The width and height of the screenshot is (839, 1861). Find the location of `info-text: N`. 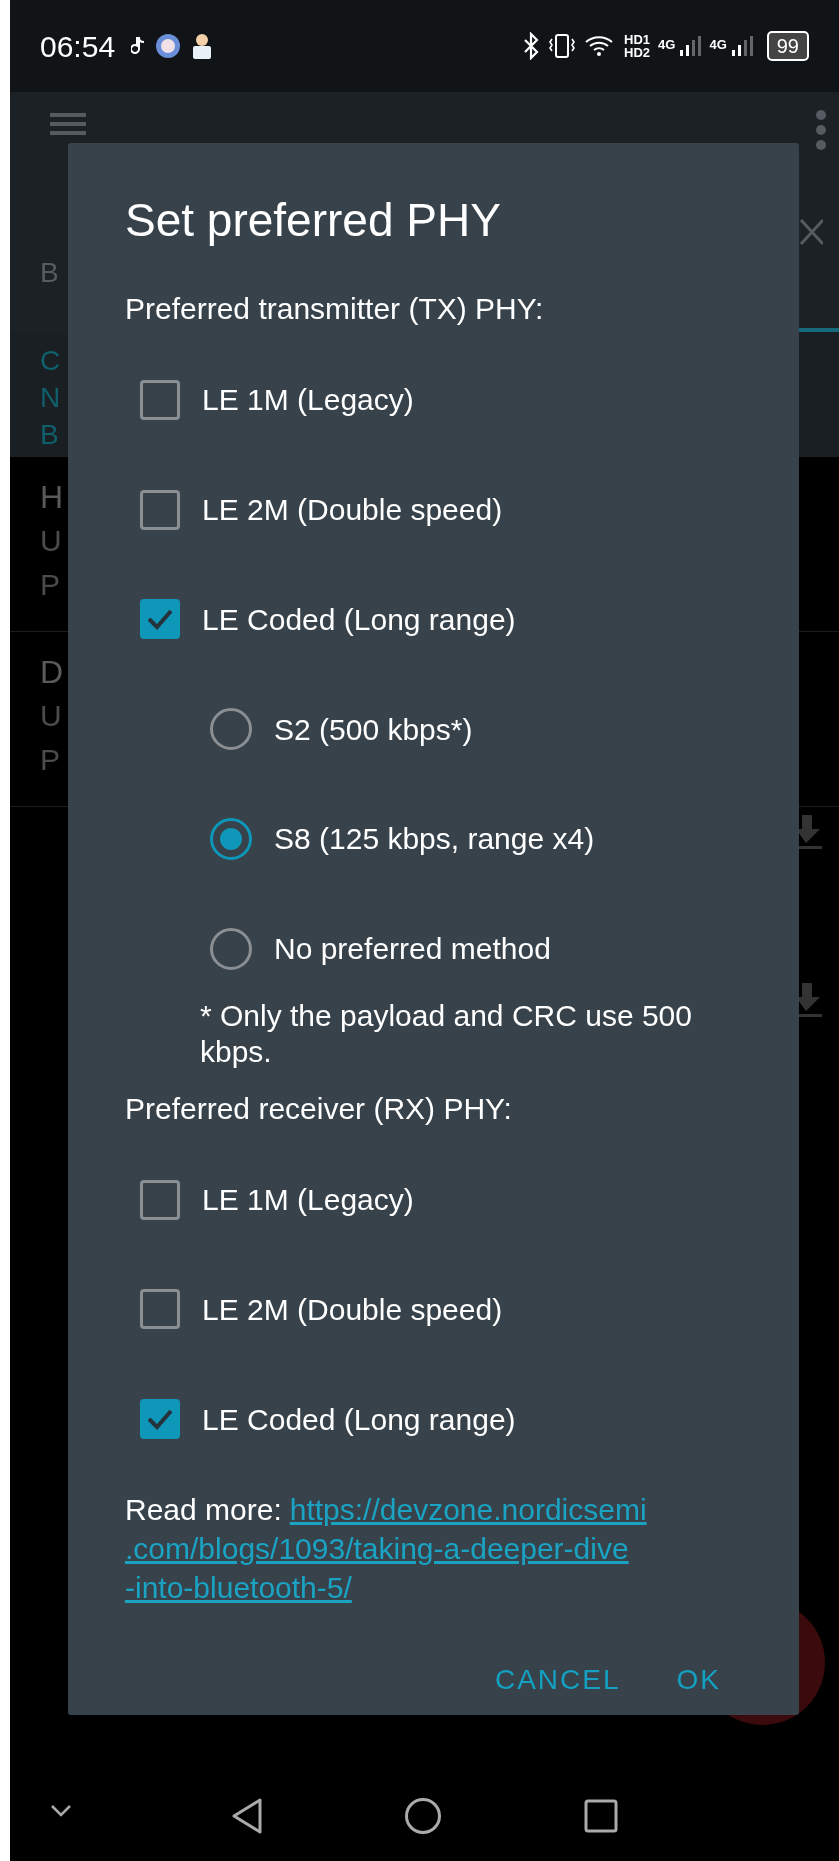

info-text: N is located at coordinates (50, 398).